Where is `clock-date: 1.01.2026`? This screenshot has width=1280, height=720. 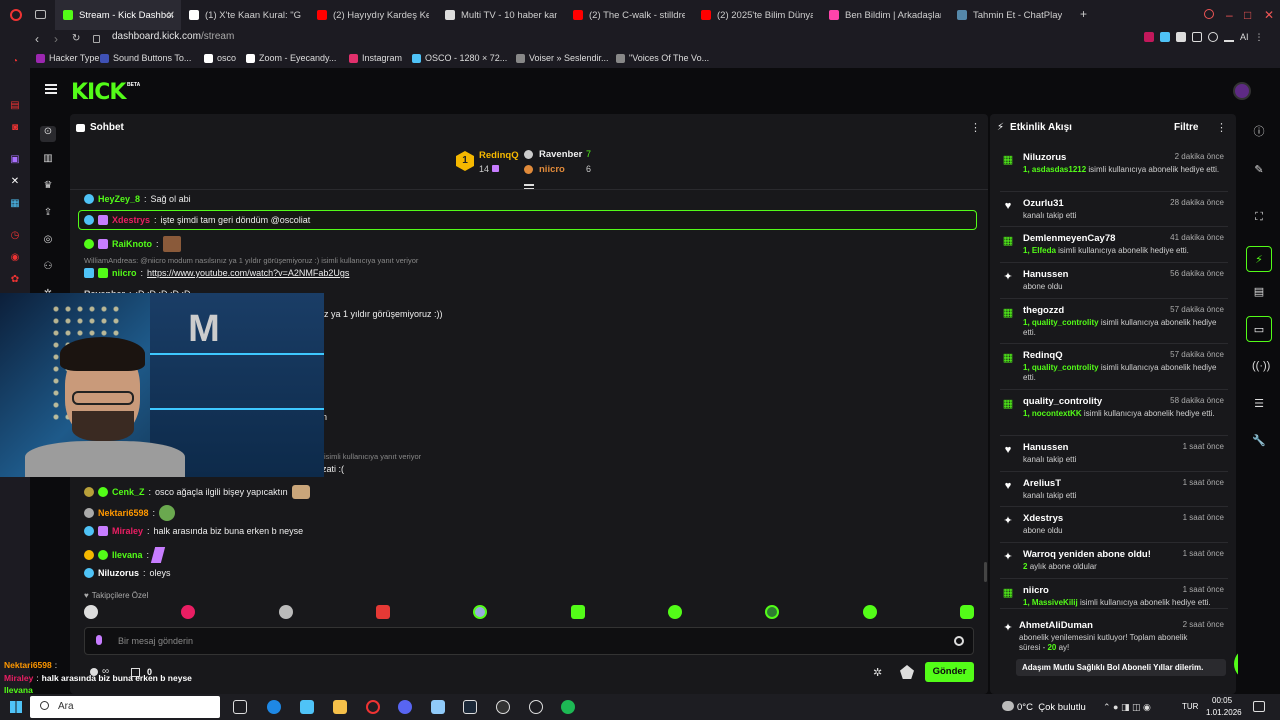
clock-date: 1.01.2026 is located at coordinates (1224, 712).